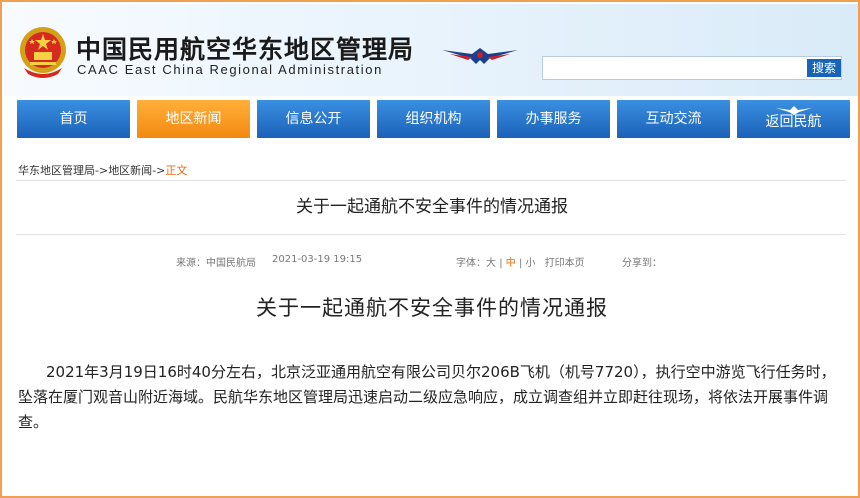  I want to click on search-button: 搜索, so click(824, 68).